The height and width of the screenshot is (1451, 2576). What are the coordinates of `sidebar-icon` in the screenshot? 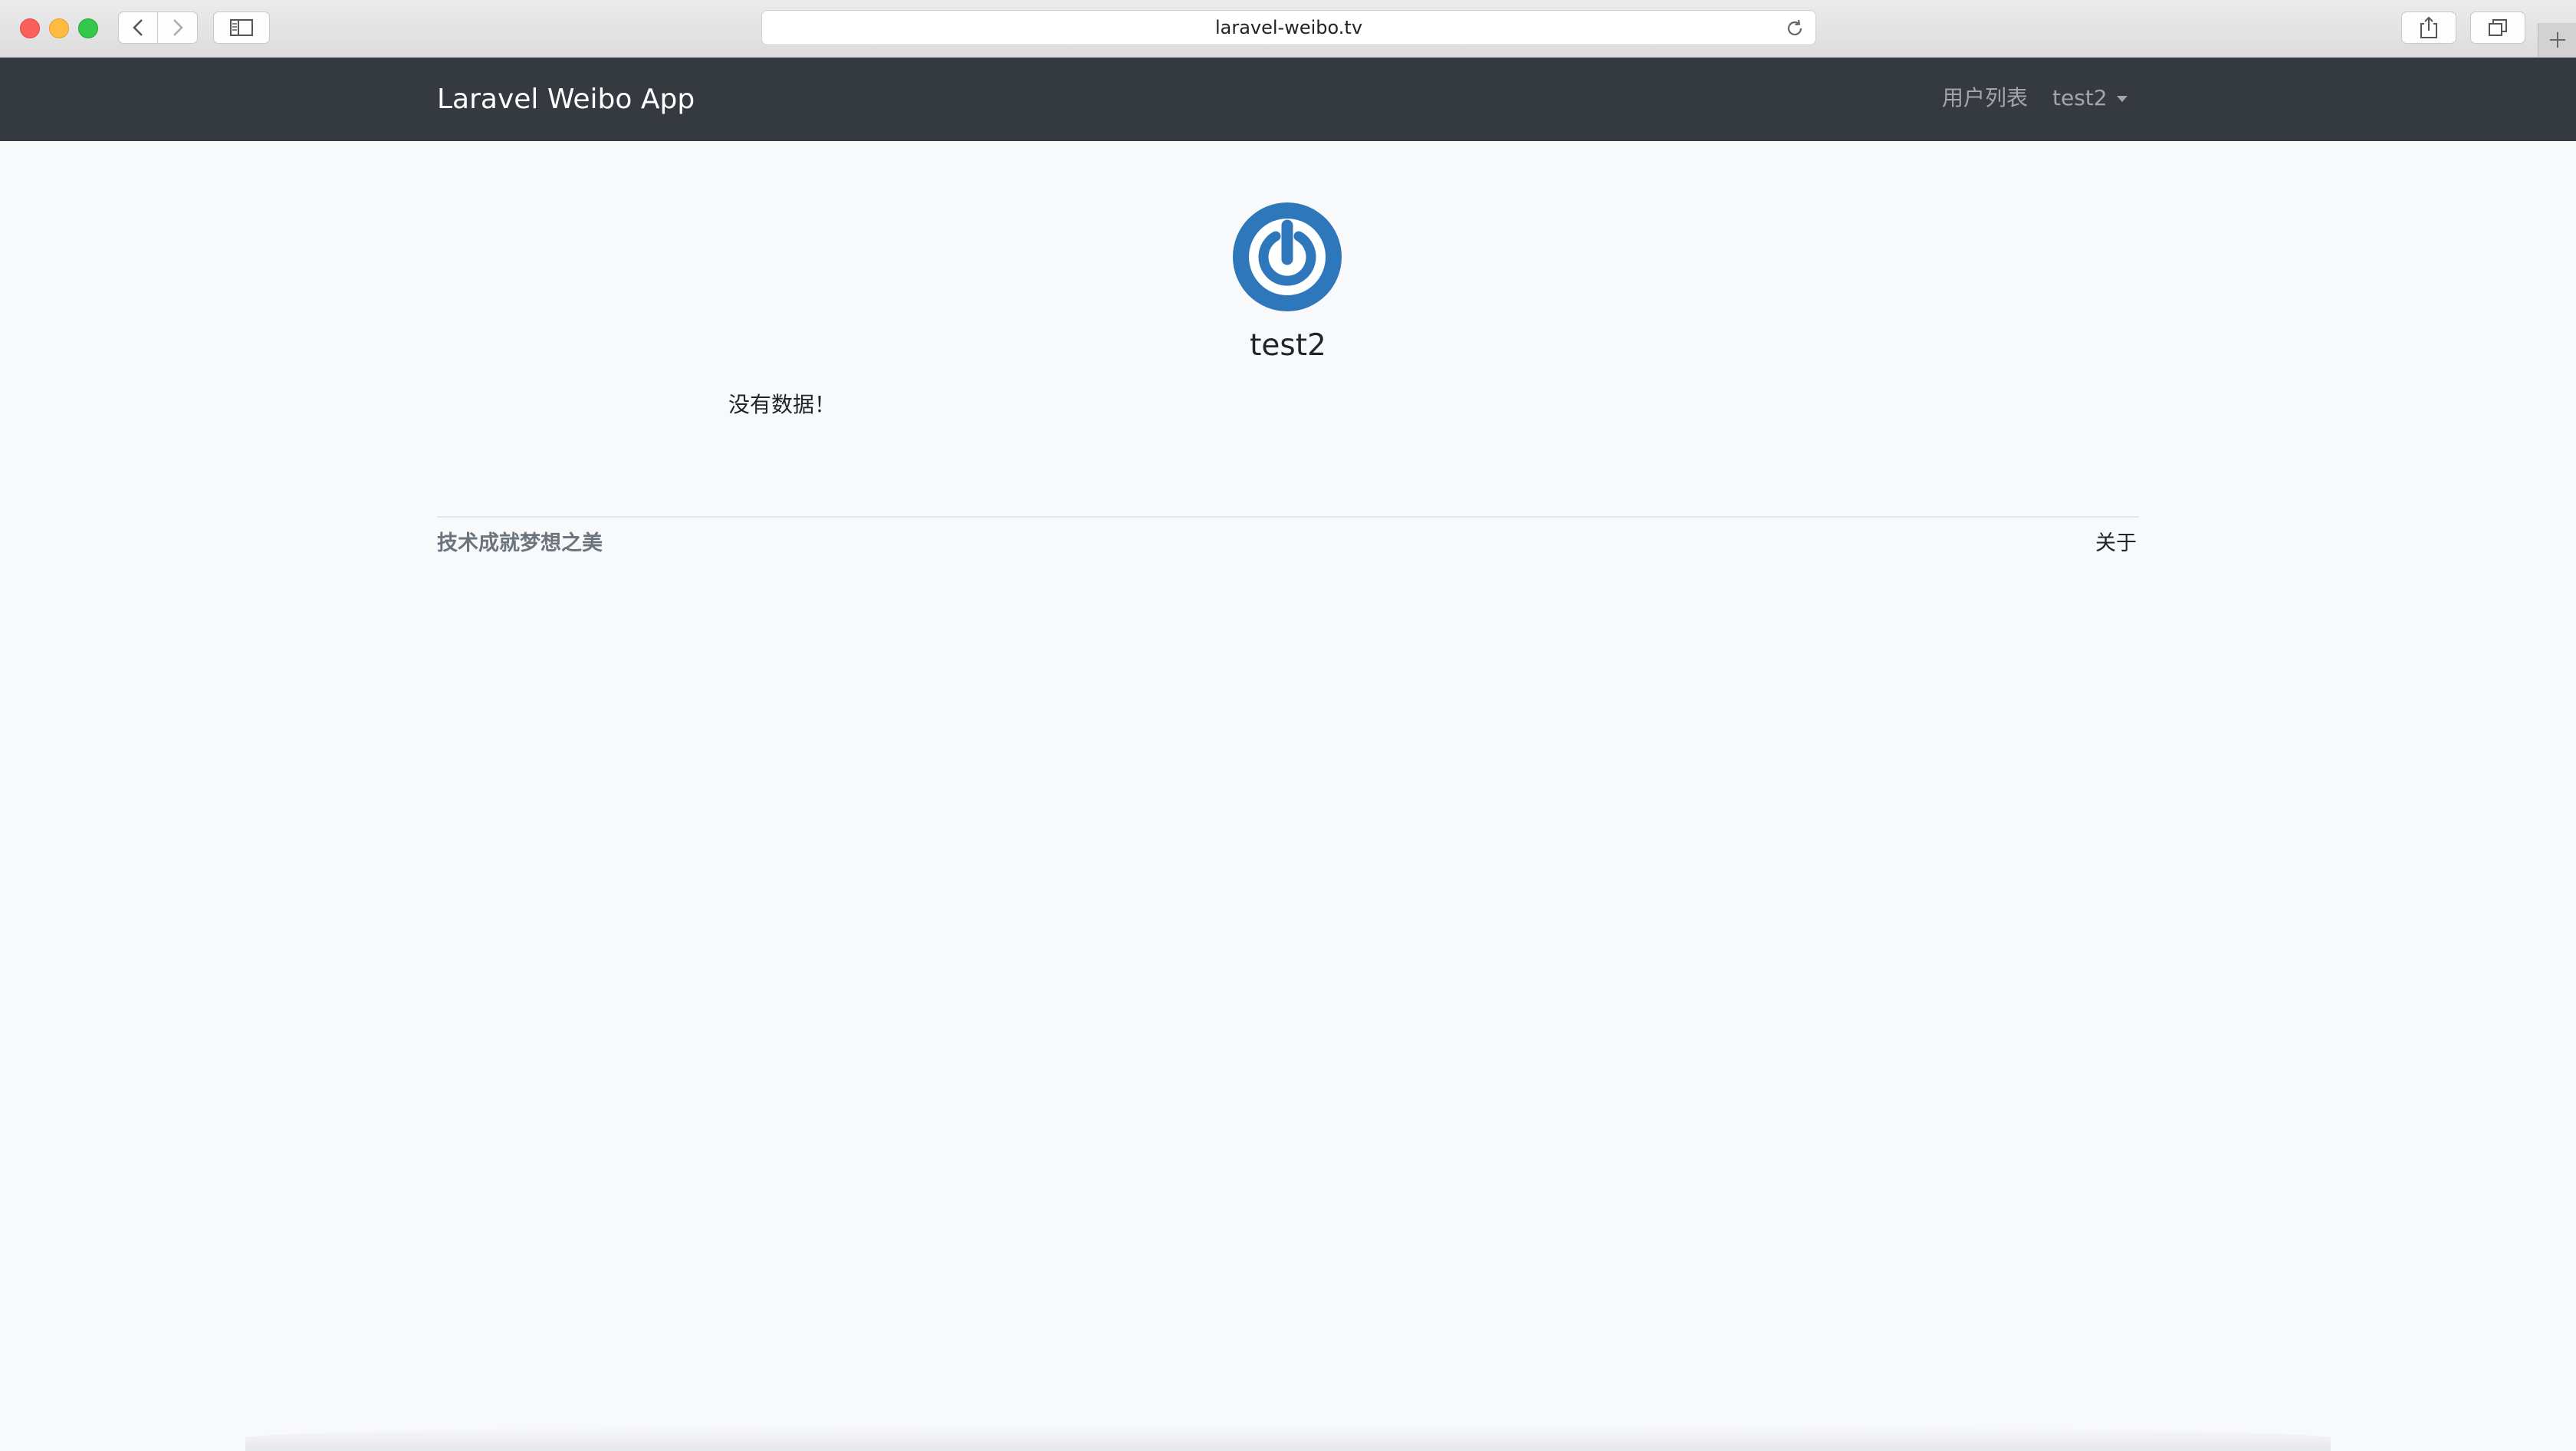 It's located at (242, 27).